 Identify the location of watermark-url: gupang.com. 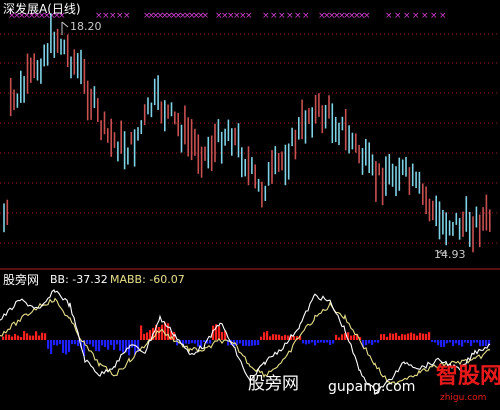
(372, 387).